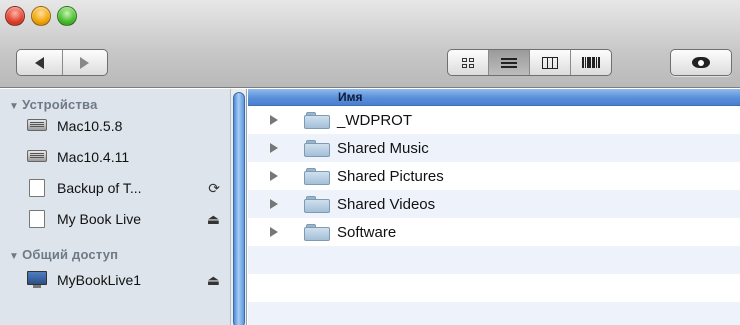 The width and height of the screenshot is (740, 325). I want to click on cover-flow-icon, so click(591, 62).